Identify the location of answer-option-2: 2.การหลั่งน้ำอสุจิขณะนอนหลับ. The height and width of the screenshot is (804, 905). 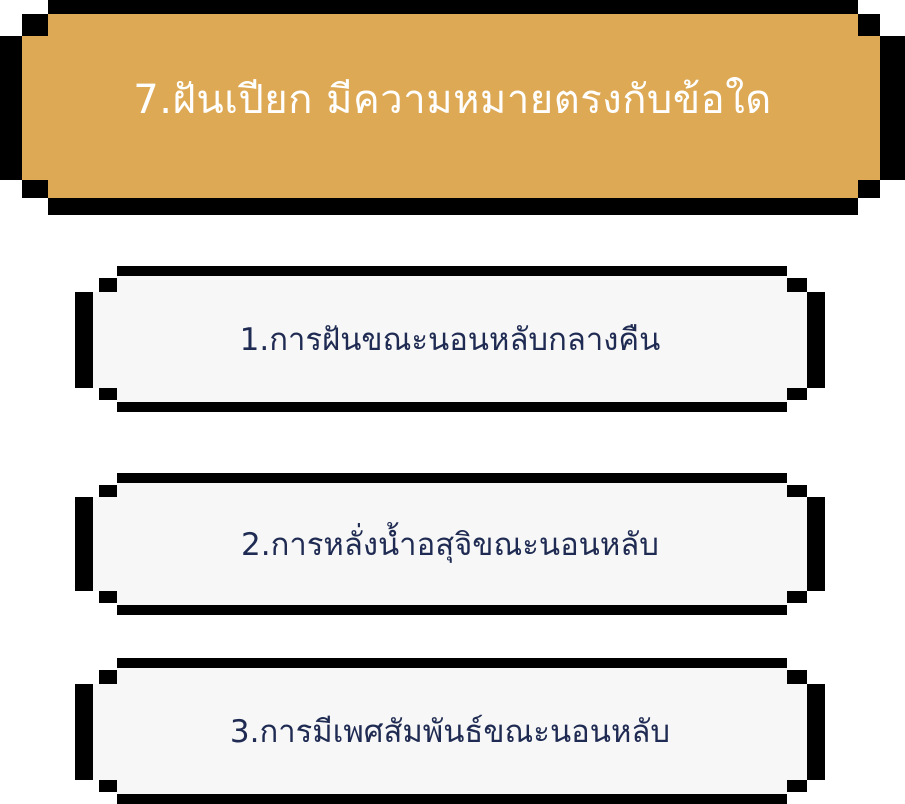
(450, 544).